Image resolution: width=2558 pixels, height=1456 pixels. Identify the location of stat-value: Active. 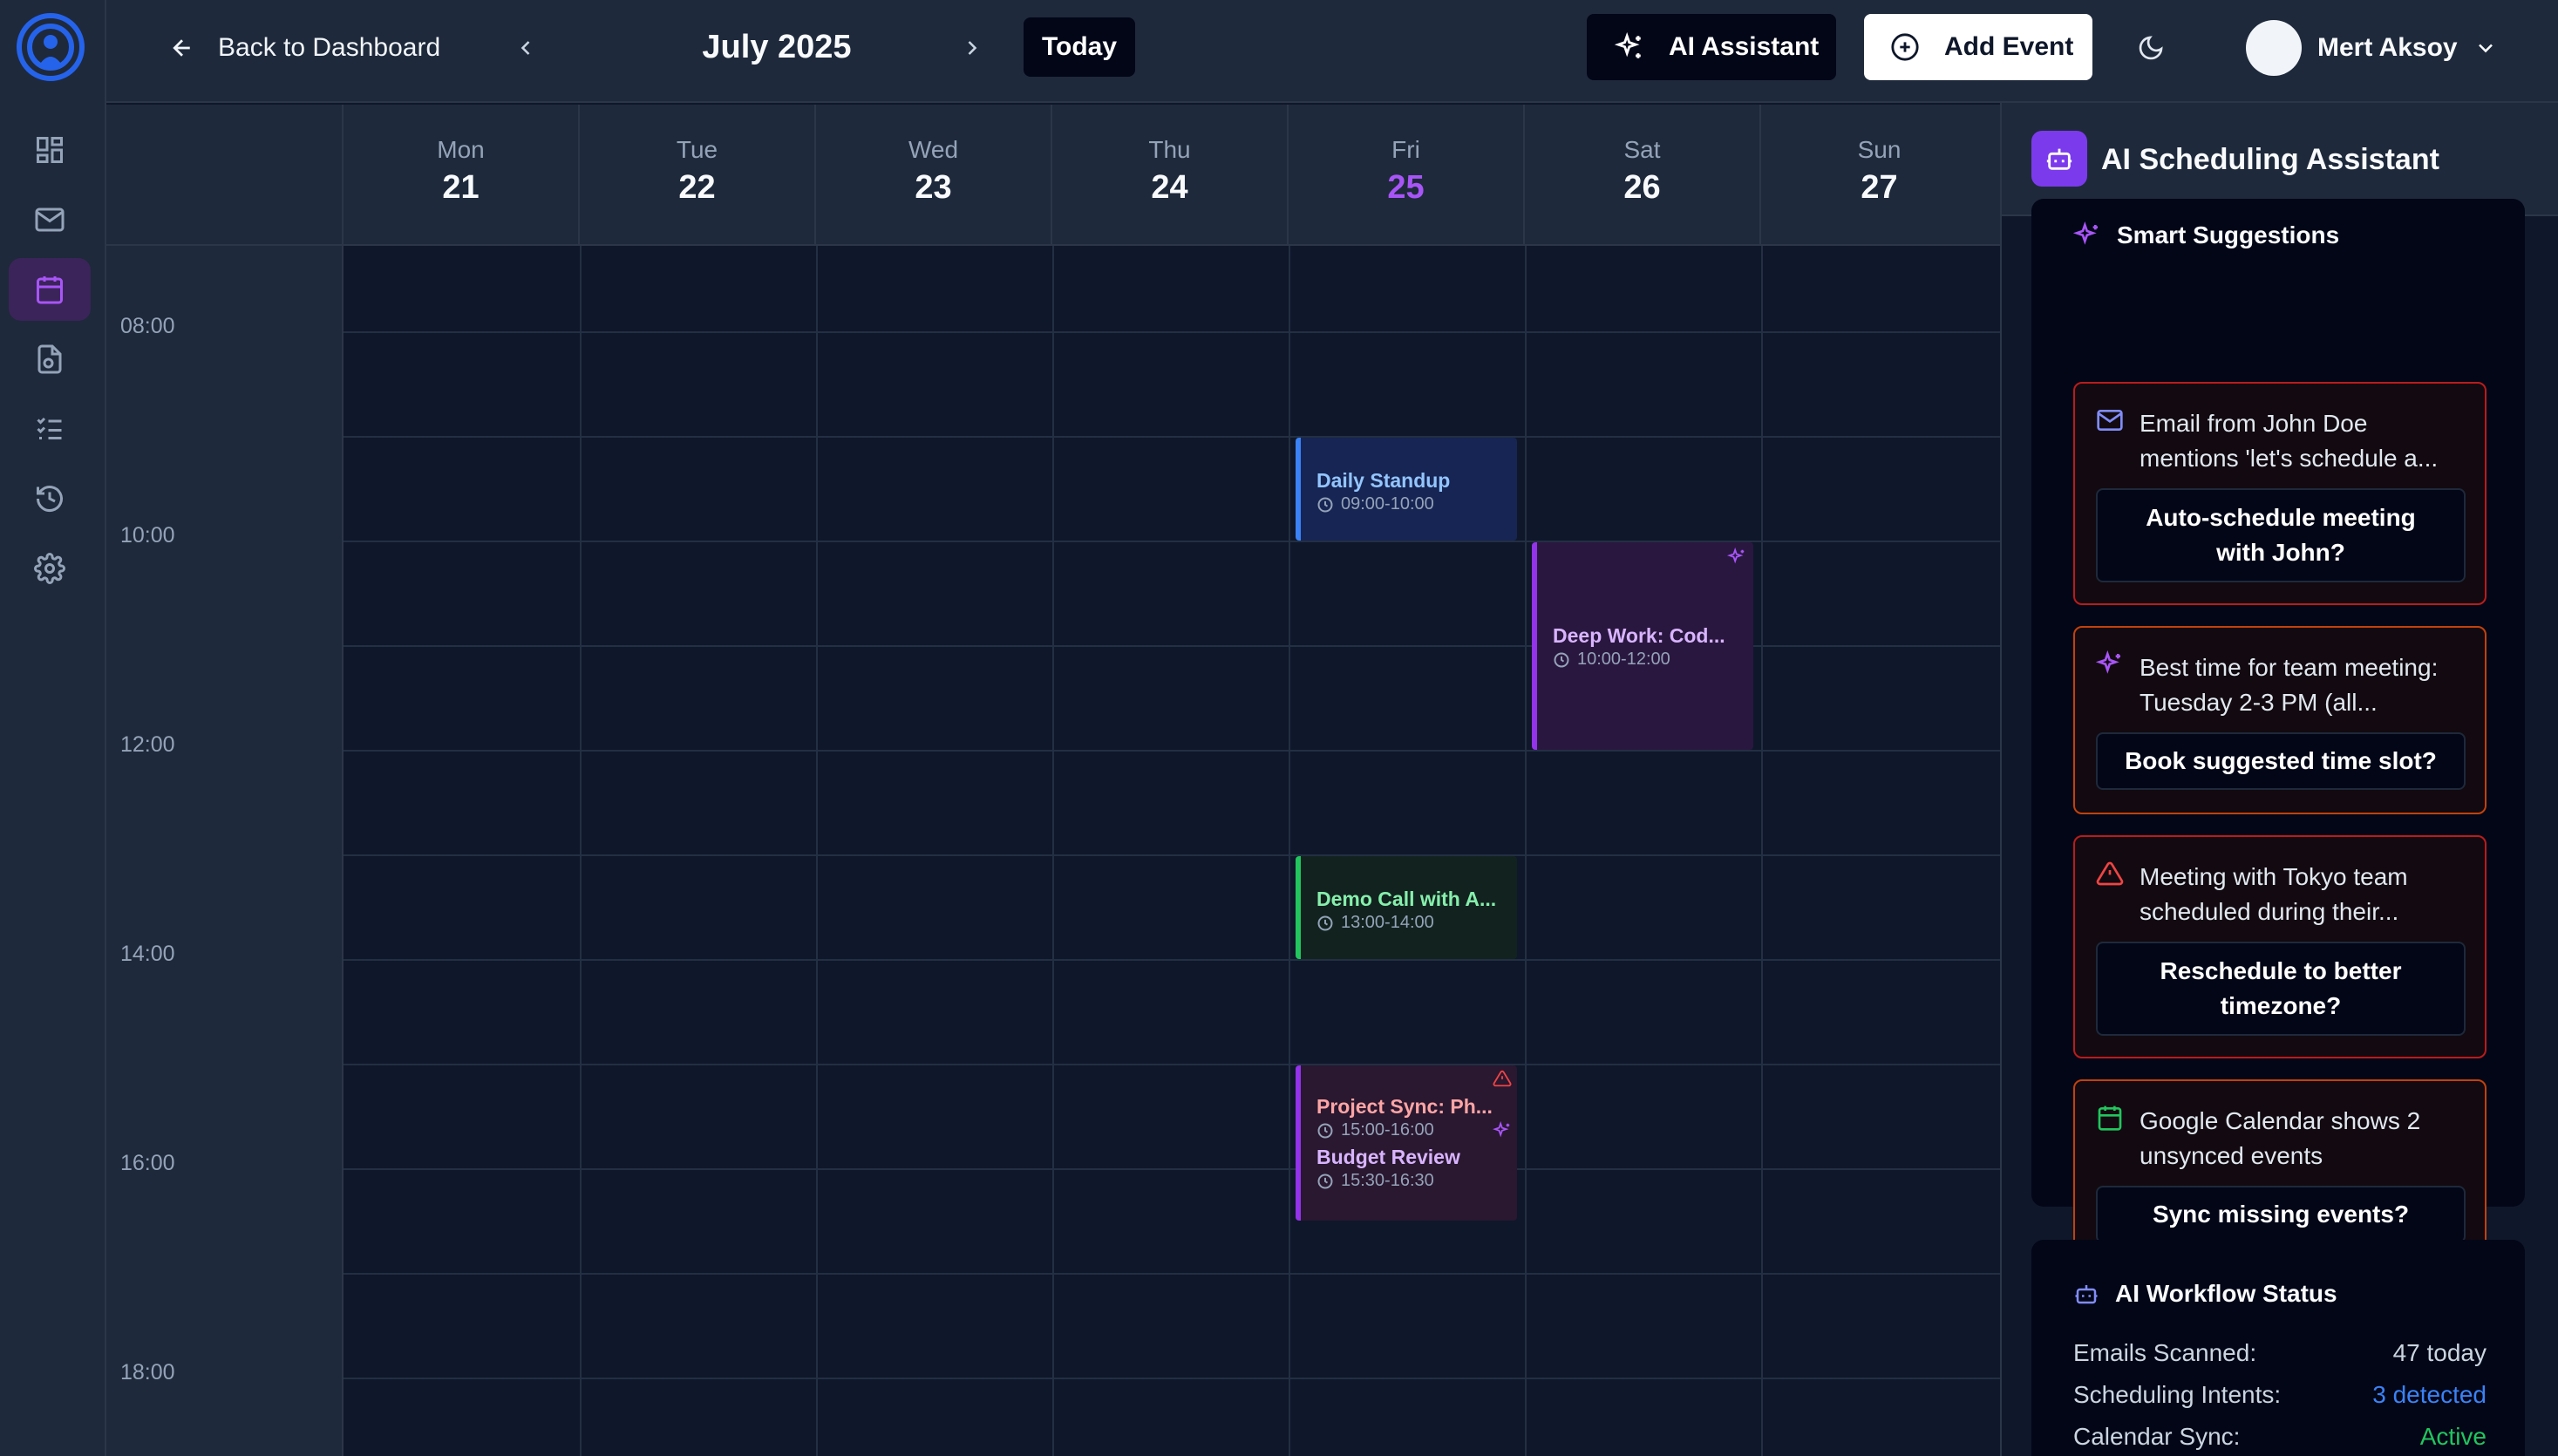
(2453, 1436).